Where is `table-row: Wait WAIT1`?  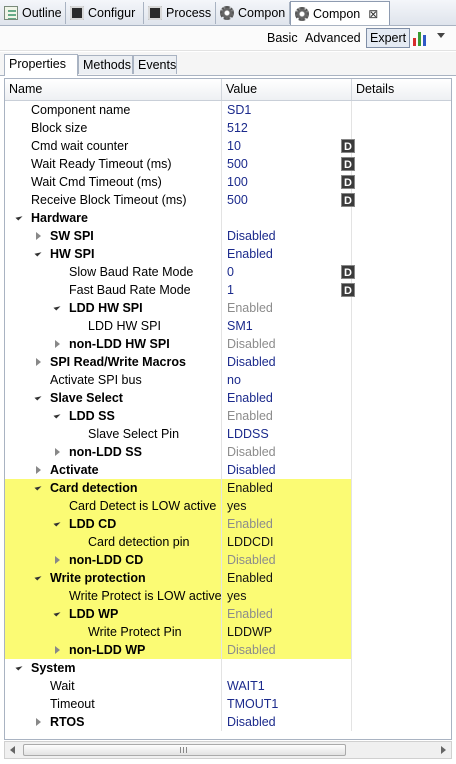
table-row: Wait WAIT1 is located at coordinates (228, 686).